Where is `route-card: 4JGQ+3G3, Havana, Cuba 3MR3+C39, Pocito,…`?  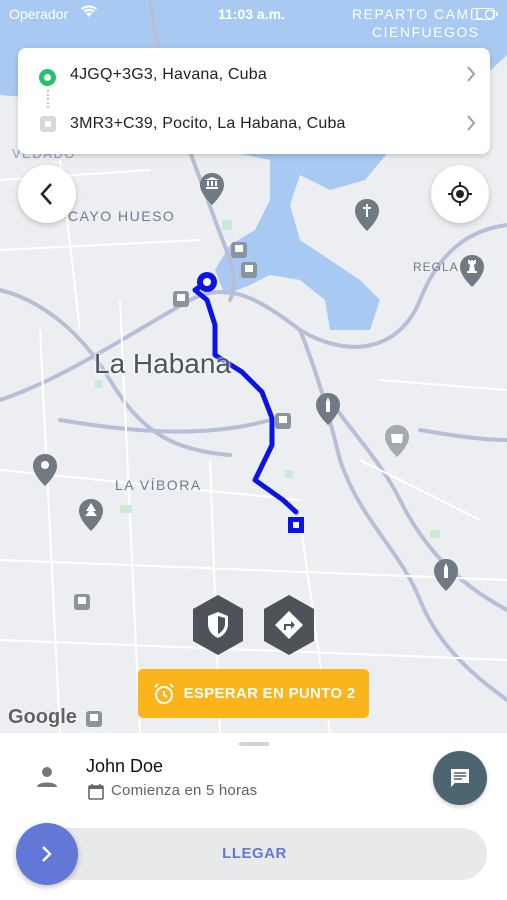 route-card: 4JGQ+3G3, Havana, Cuba 3MR3+C39, Pocito,… is located at coordinates (254, 101).